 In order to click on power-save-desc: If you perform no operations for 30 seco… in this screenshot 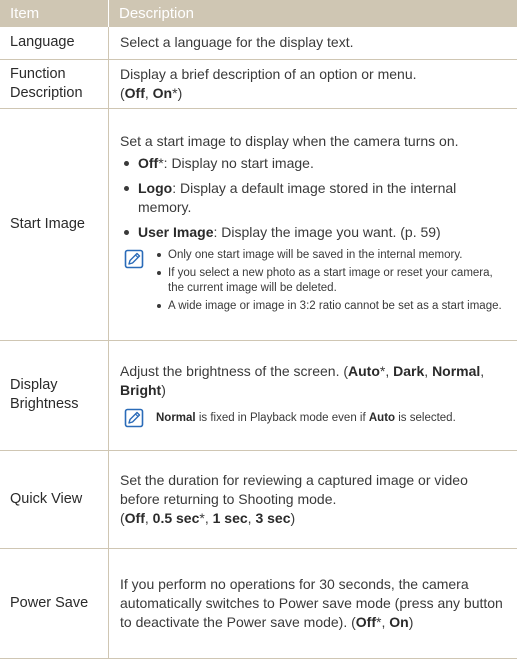, I will do `click(311, 602)`.